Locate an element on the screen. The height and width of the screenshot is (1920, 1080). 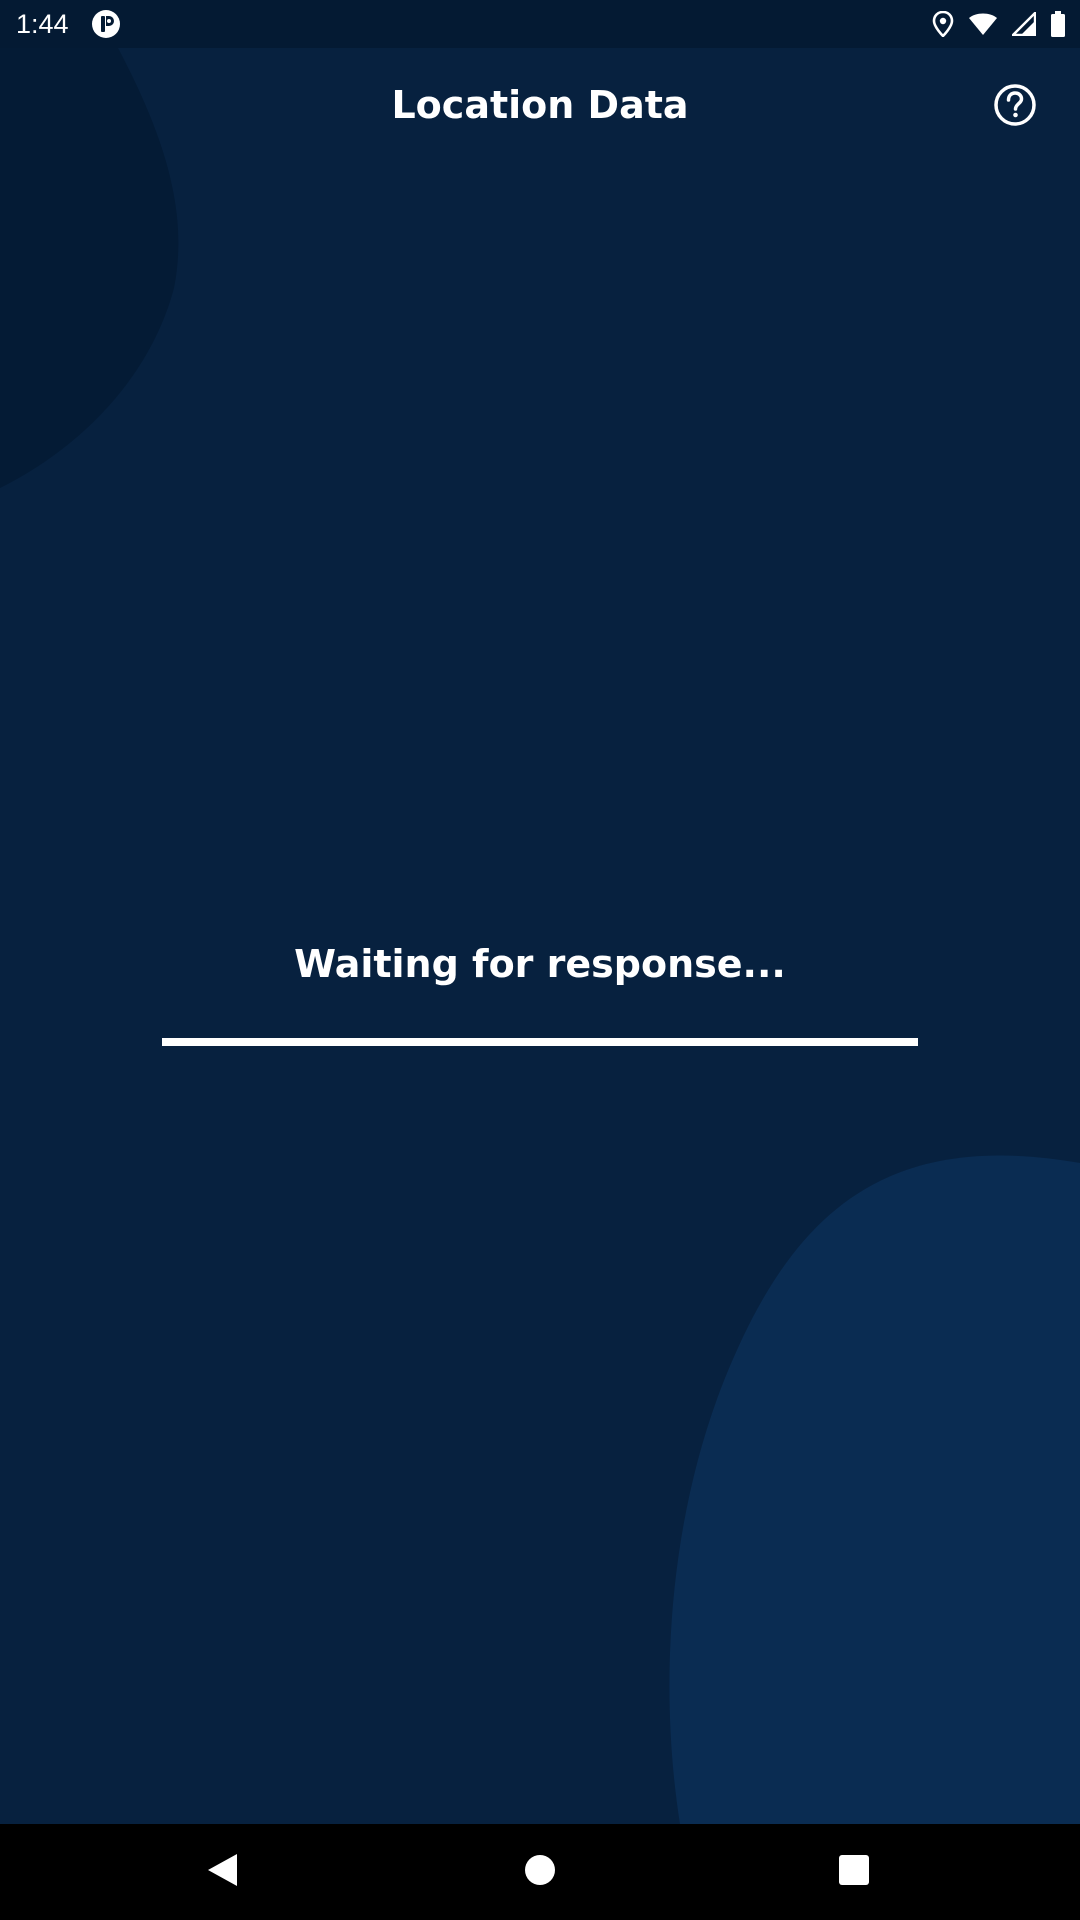
recents-button is located at coordinates (854, 1872).